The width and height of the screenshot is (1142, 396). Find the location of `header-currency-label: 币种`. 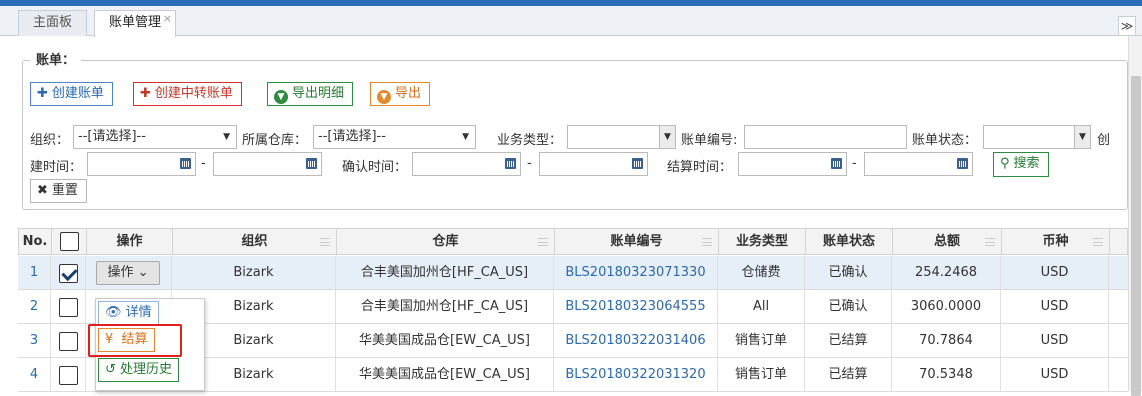

header-currency-label: 币种 is located at coordinates (1055, 241).